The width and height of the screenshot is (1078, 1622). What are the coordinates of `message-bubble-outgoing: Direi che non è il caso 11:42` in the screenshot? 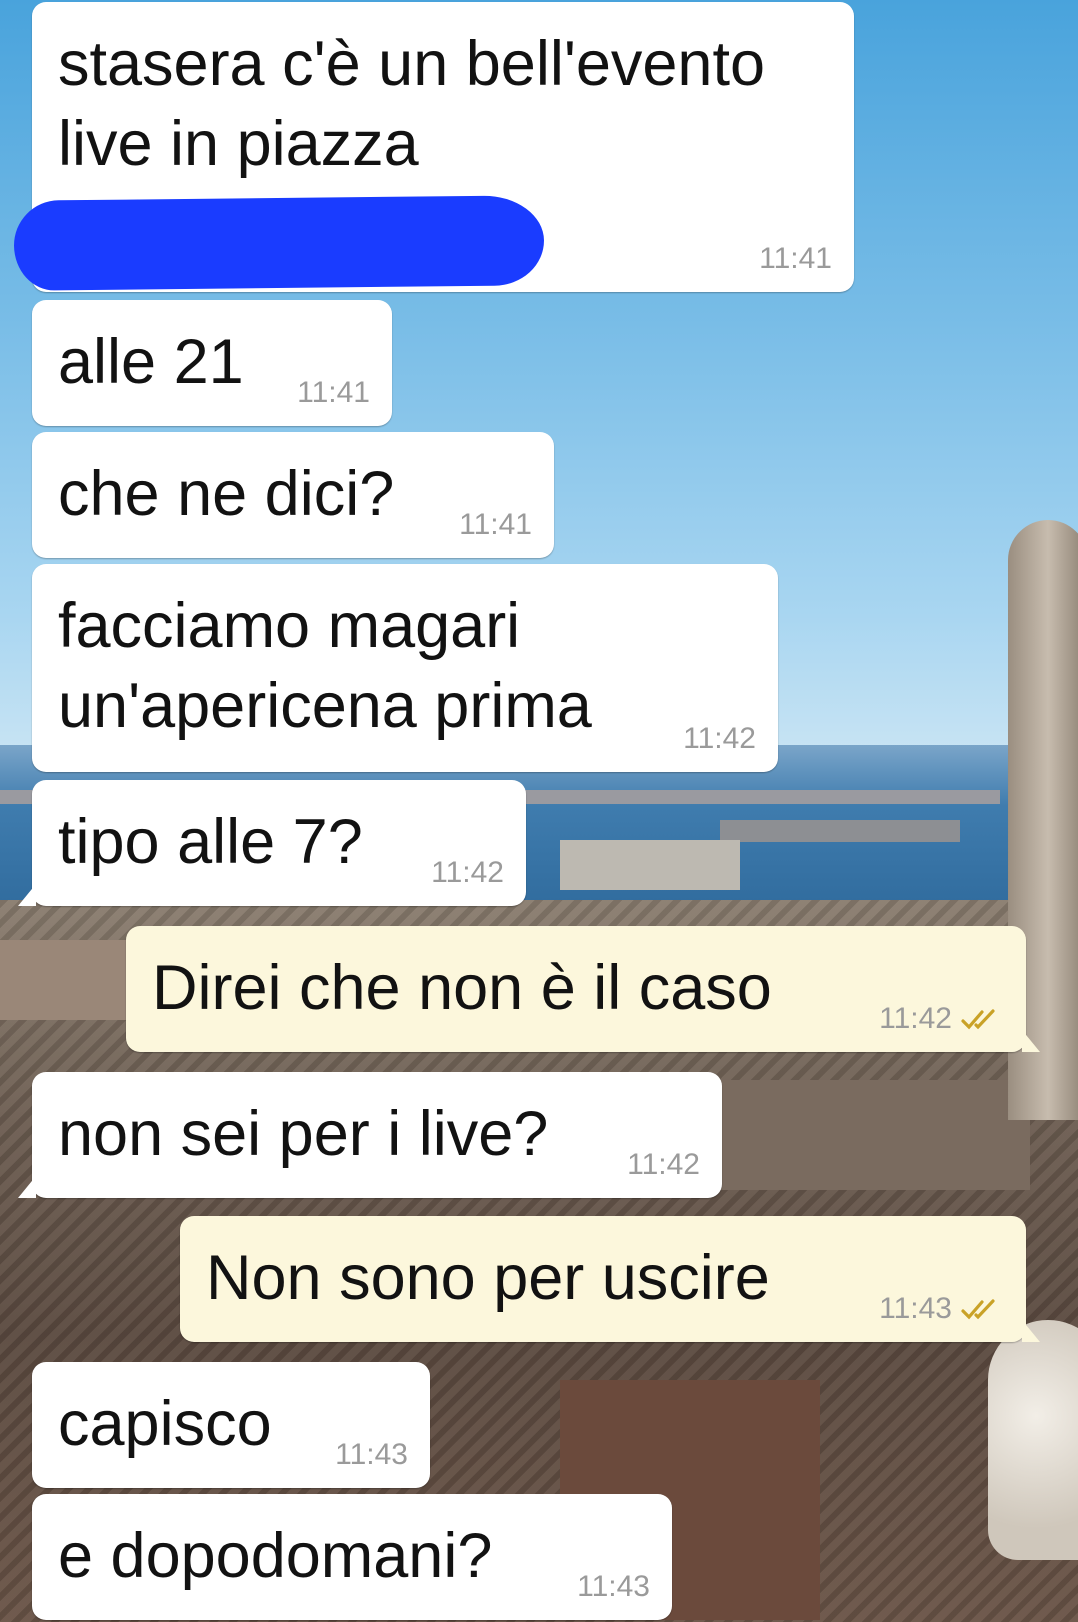 It's located at (583, 989).